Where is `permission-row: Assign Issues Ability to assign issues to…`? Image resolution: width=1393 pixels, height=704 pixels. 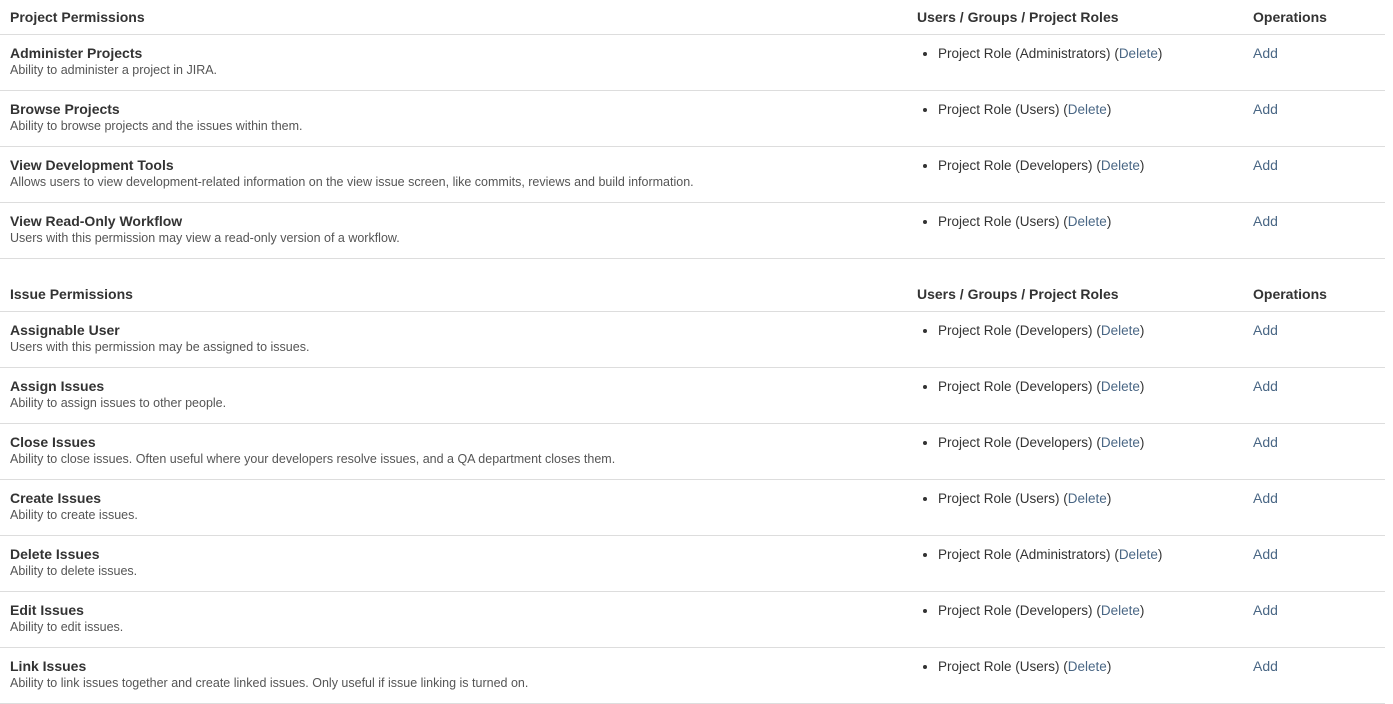
permission-row: Assign Issues Ability to assign issues to… is located at coordinates (692, 395).